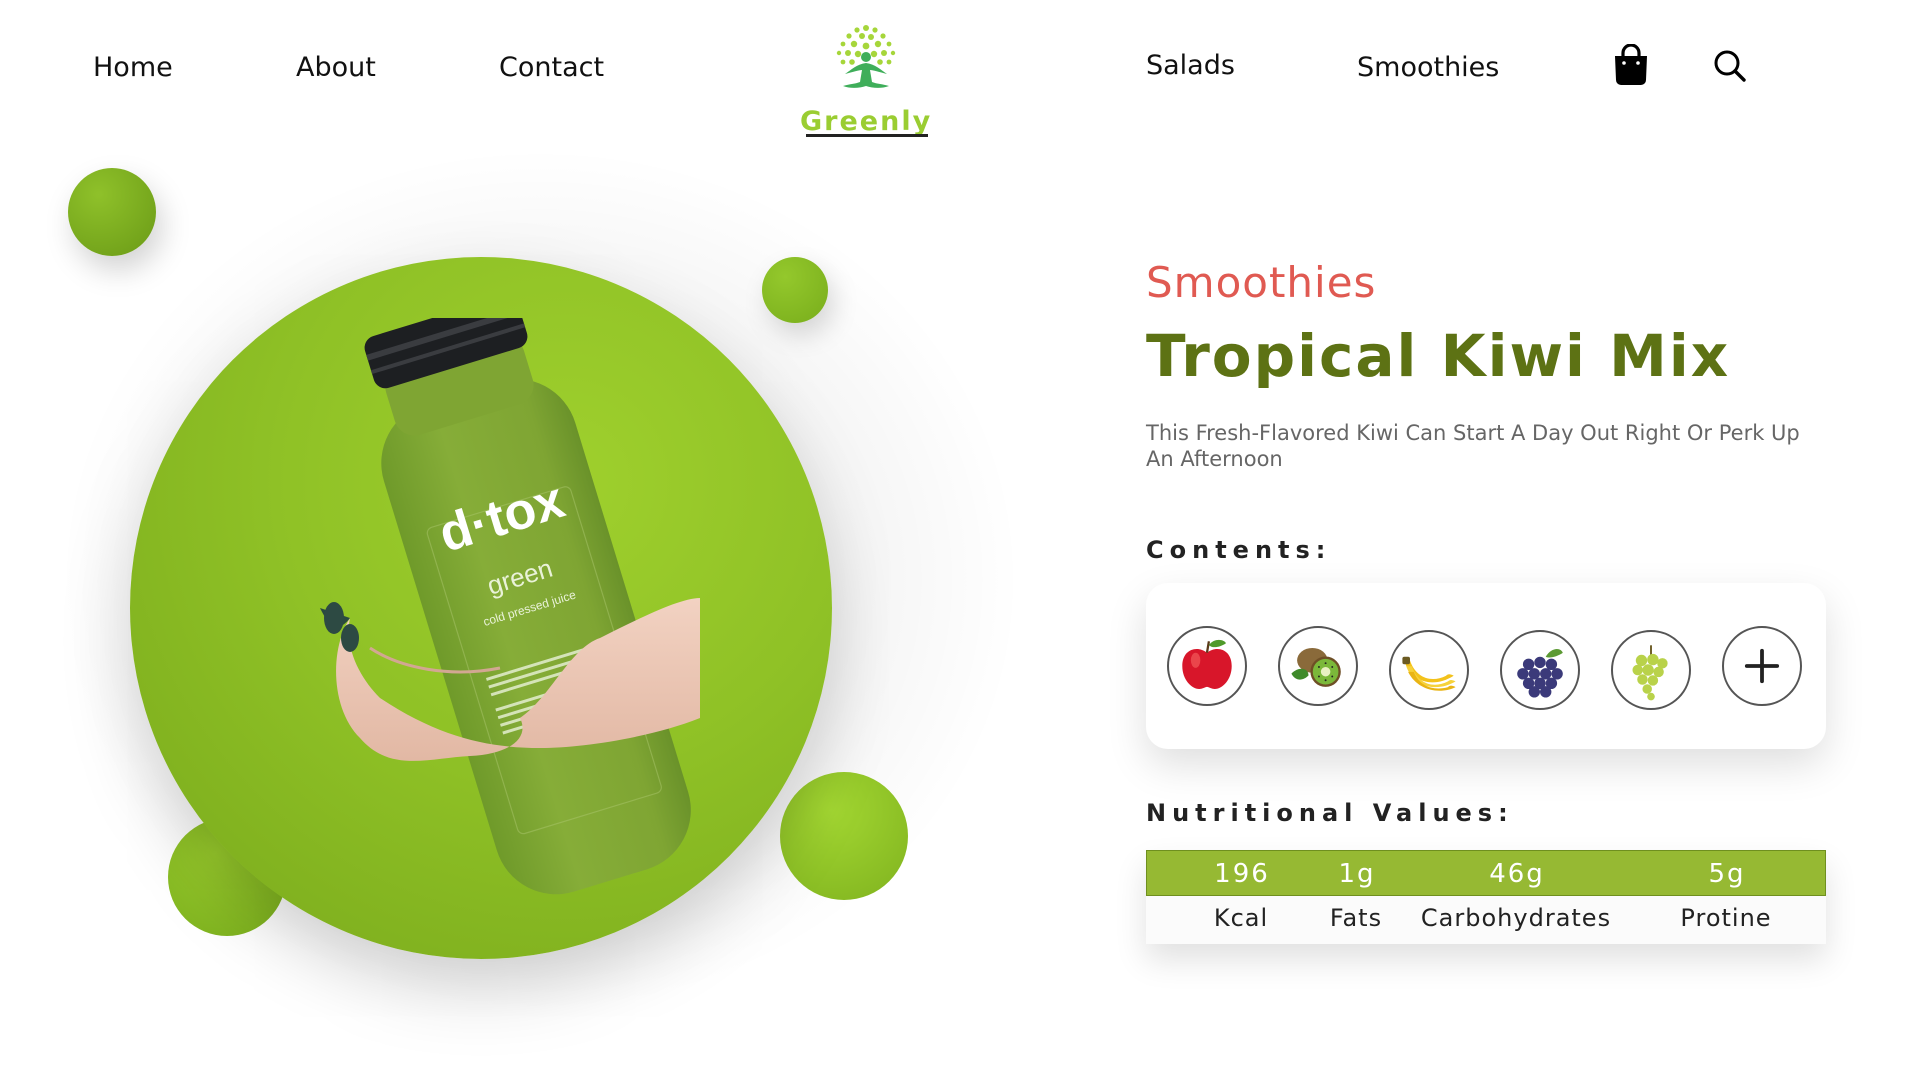 This screenshot has height=1080, width=1920. I want to click on apple-icon, so click(1207, 666).